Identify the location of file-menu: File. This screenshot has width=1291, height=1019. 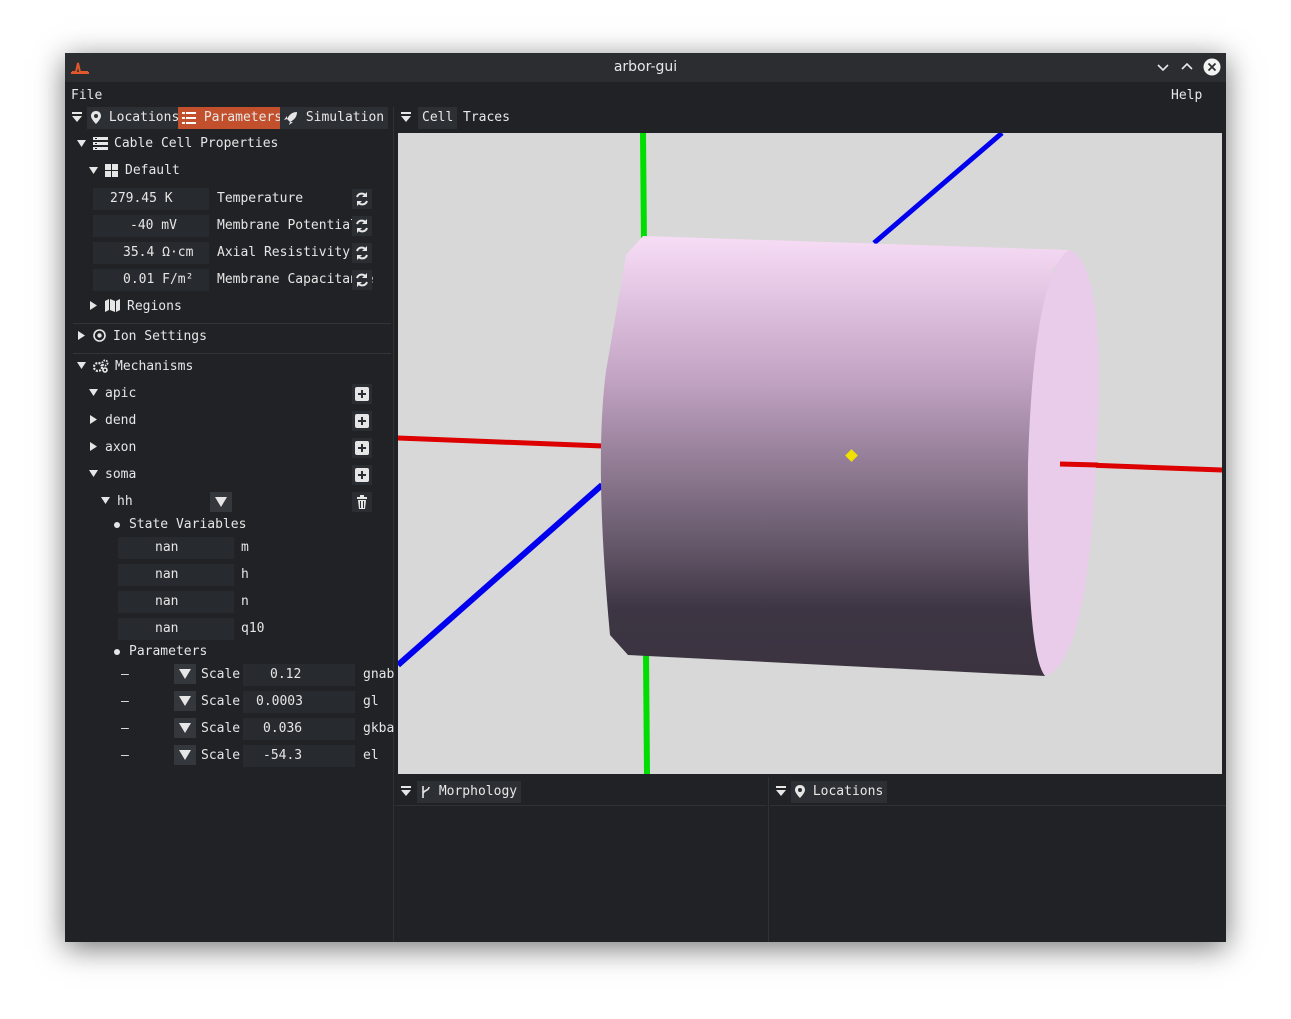
(86, 95).